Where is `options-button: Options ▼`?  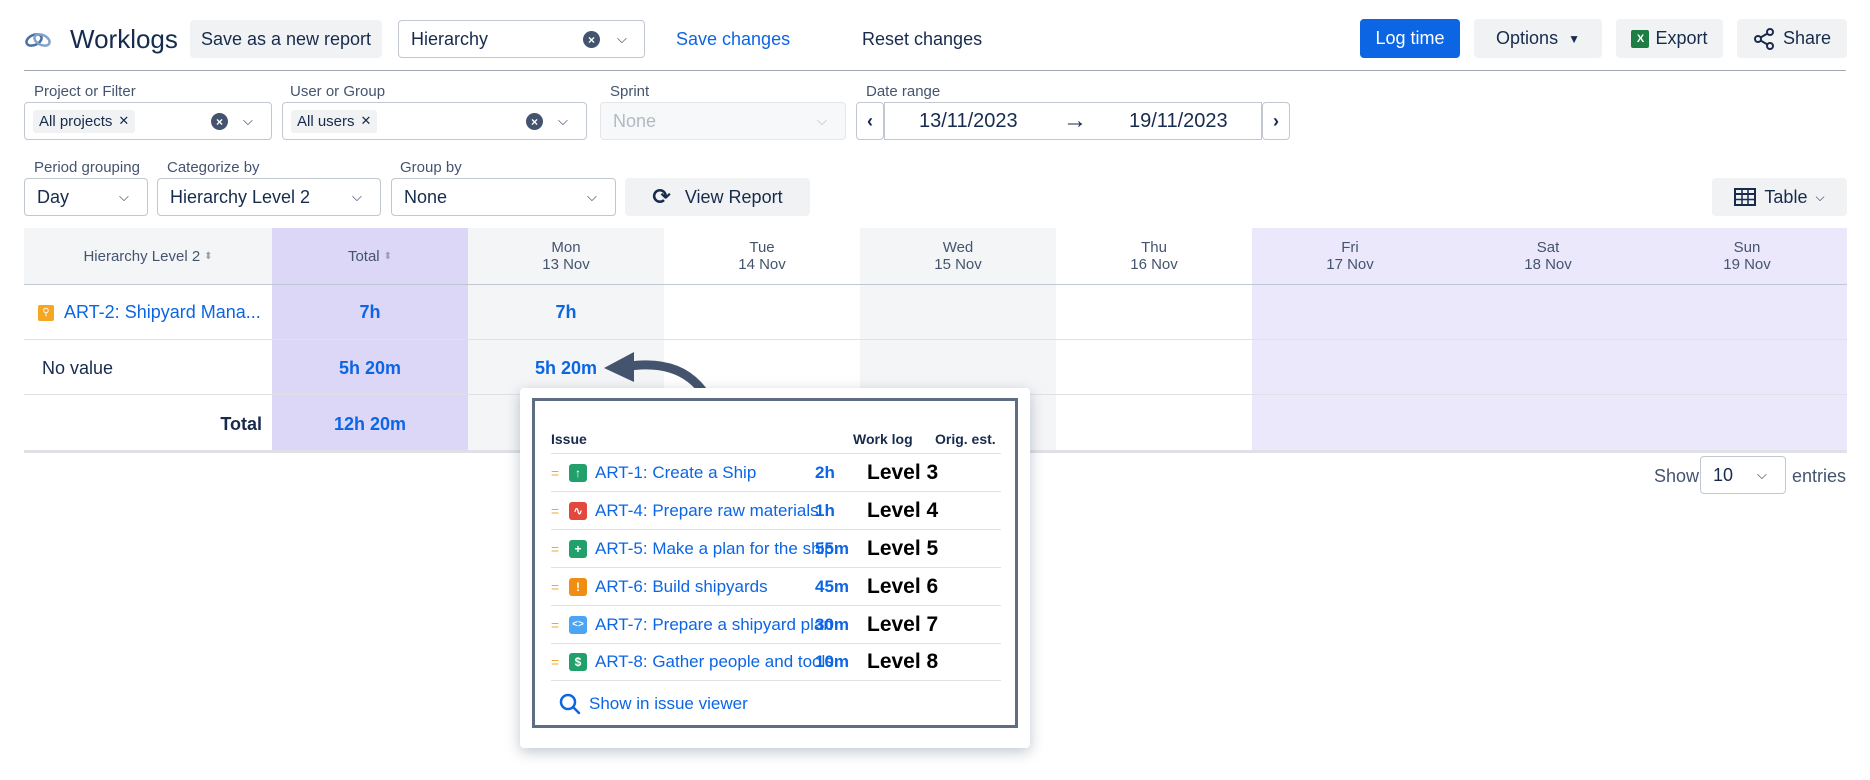 options-button: Options ▼ is located at coordinates (1538, 38).